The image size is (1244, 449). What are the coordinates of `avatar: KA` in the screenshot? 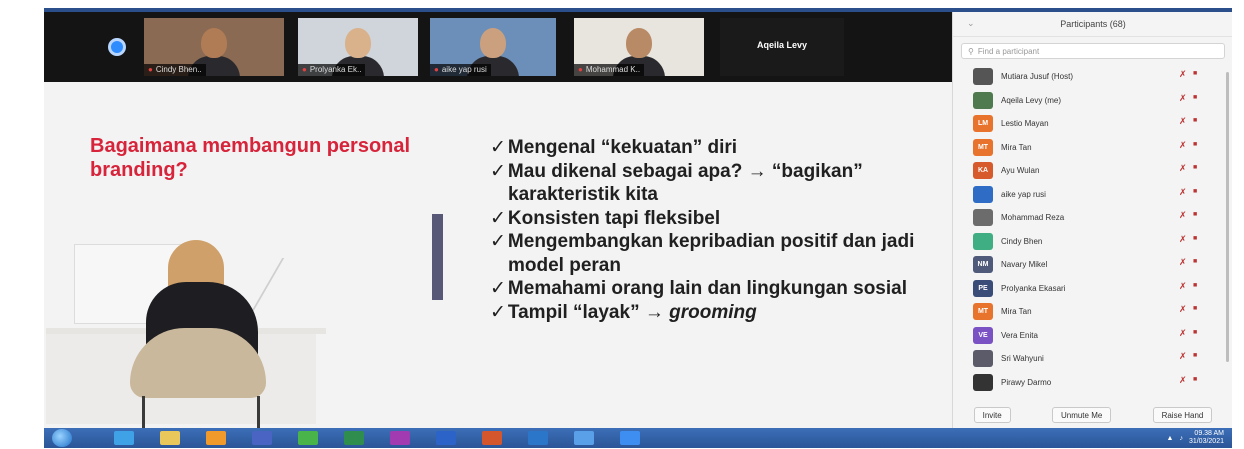 It's located at (983, 171).